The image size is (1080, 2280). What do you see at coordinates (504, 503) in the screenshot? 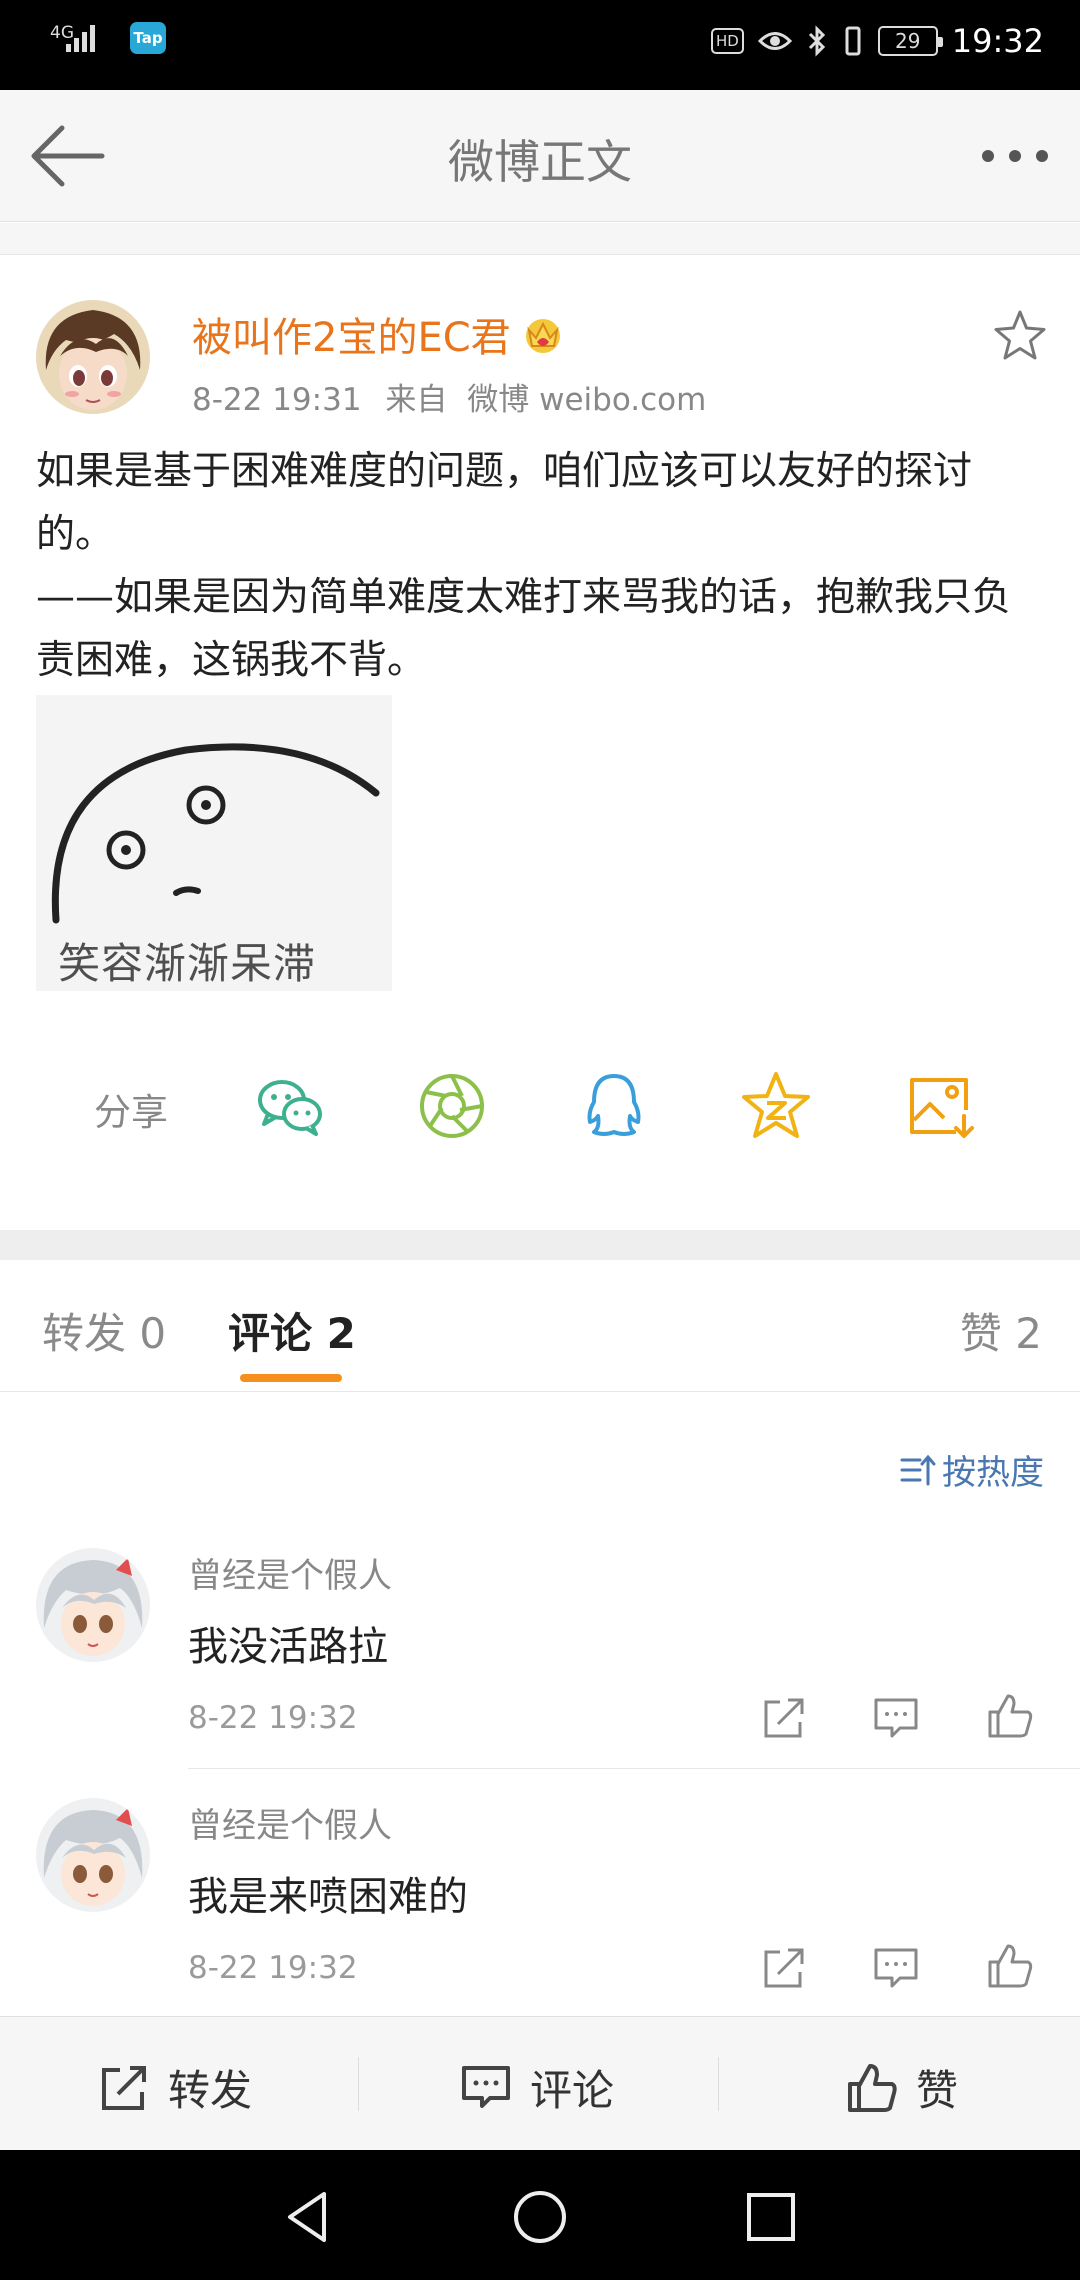
I see `post-line-1: 如果是基于困难难度的问题，咱们应该可以友好的探讨的。` at bounding box center [504, 503].